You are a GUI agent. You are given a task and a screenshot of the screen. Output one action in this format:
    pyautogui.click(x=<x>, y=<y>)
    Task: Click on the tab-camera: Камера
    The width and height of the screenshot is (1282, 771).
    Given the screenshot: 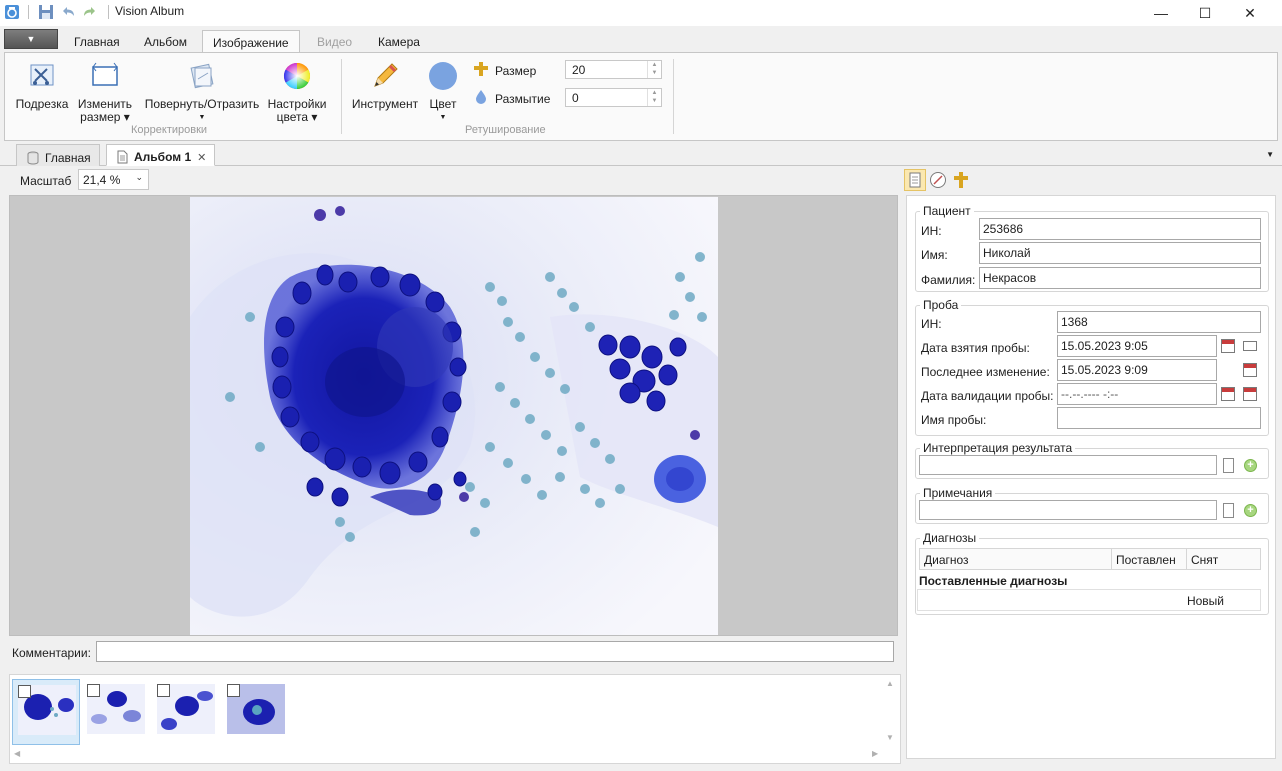 What is the action you would take?
    pyautogui.click(x=399, y=41)
    